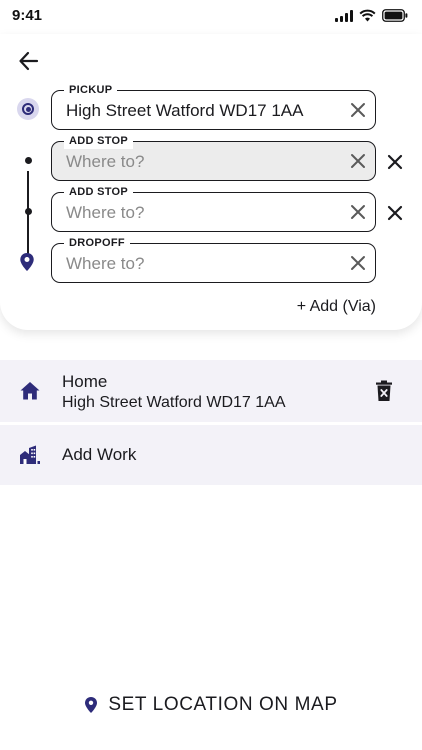  I want to click on remove-stop-1-icon, so click(395, 162).